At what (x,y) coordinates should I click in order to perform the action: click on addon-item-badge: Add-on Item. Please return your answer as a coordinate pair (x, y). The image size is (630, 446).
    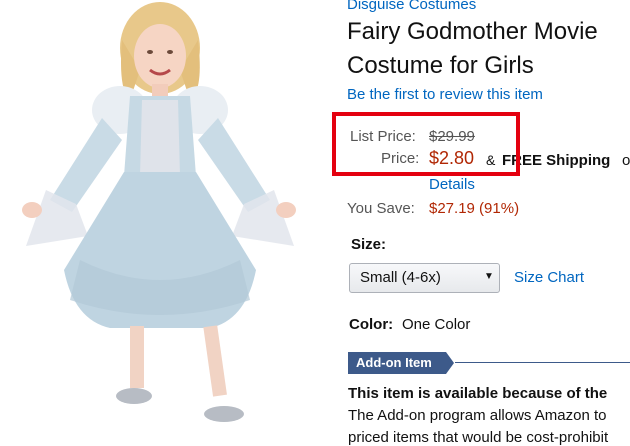
    Looking at the image, I should click on (401, 363).